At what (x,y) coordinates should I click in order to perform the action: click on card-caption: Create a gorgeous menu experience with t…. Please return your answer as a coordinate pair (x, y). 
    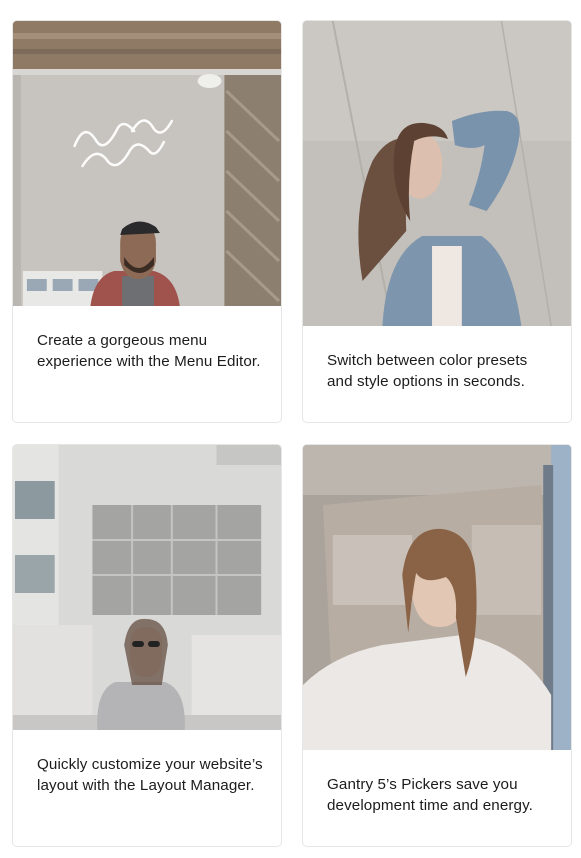
    Looking at the image, I should click on (149, 351).